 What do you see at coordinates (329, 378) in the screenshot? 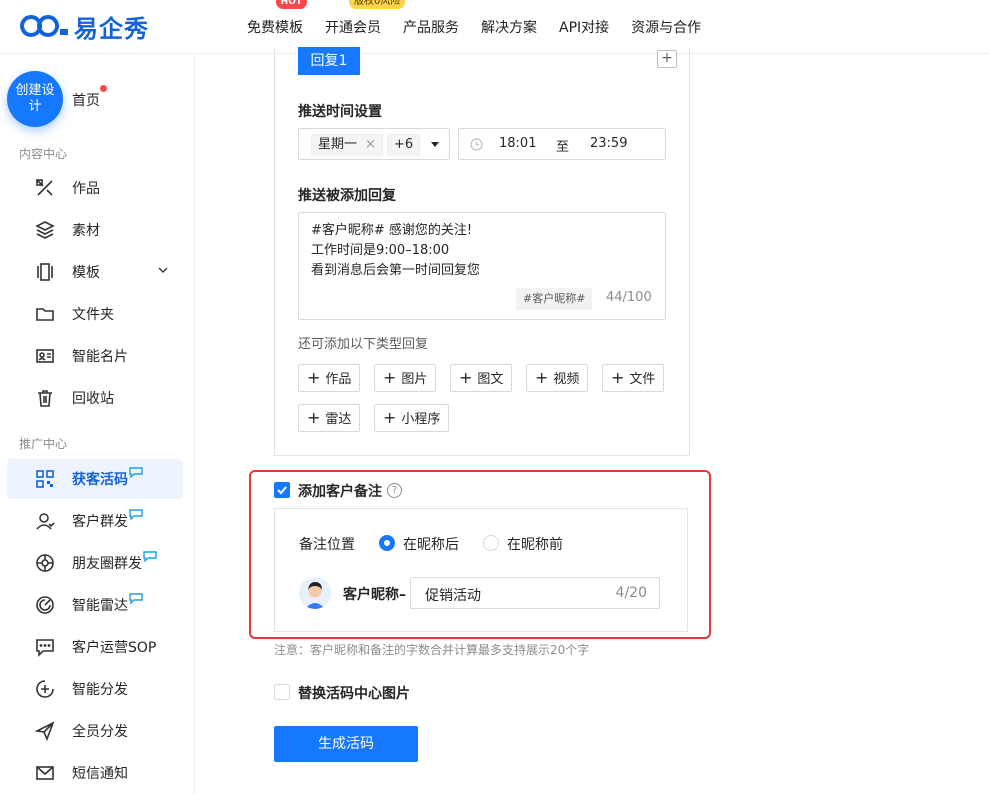
I see `add-work-button: + 作品` at bounding box center [329, 378].